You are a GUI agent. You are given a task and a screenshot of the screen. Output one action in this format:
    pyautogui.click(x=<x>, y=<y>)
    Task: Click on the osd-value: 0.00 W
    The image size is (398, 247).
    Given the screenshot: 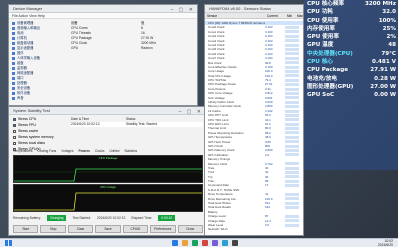 What is the action you would take?
    pyautogui.click(x=385, y=95)
    